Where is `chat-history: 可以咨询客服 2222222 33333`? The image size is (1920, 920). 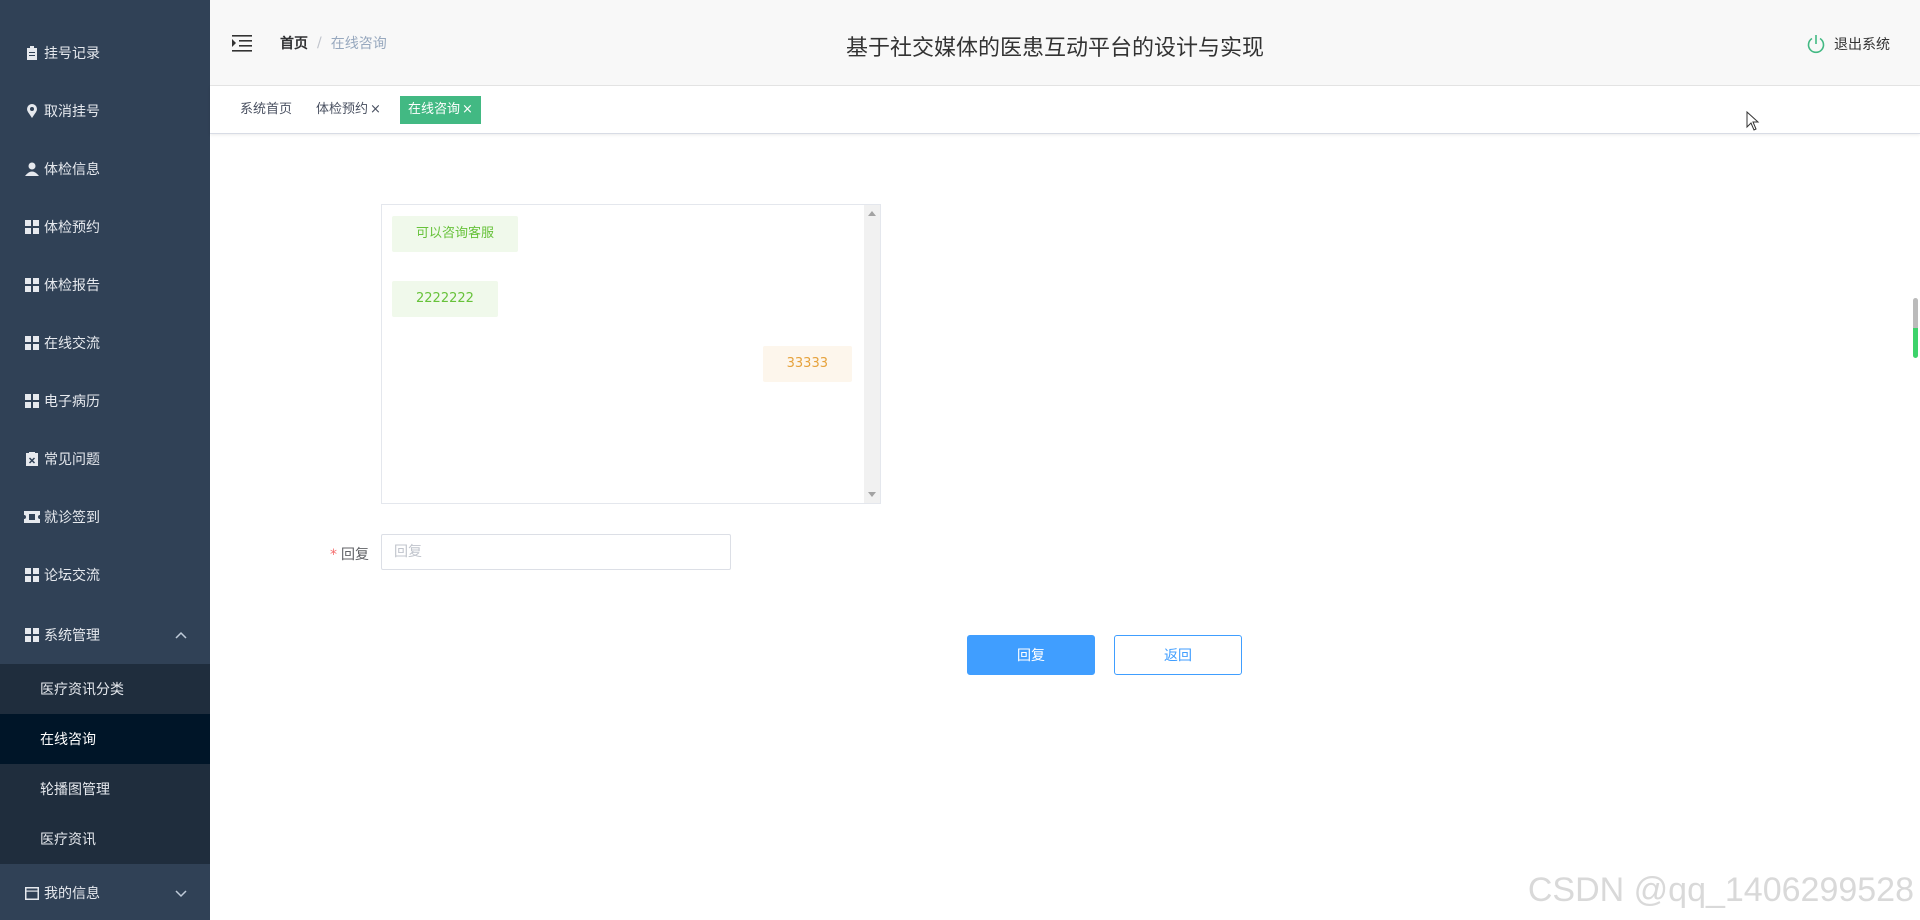
chat-history: 可以咨询客服 2222222 33333 is located at coordinates (631, 354).